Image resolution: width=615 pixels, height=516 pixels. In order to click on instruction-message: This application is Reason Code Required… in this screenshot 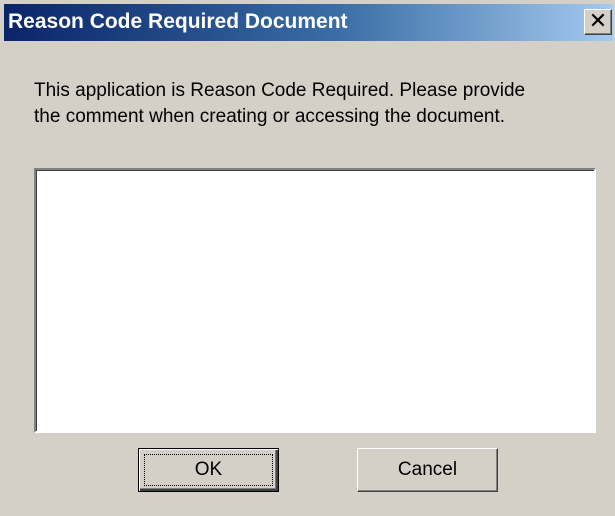, I will do `click(314, 104)`.